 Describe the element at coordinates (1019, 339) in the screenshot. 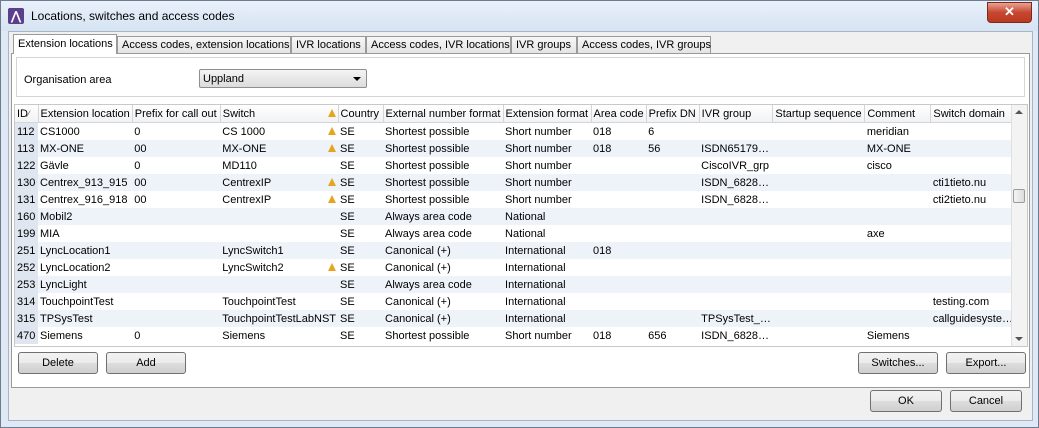

I see `scroll-down-icon` at that location.